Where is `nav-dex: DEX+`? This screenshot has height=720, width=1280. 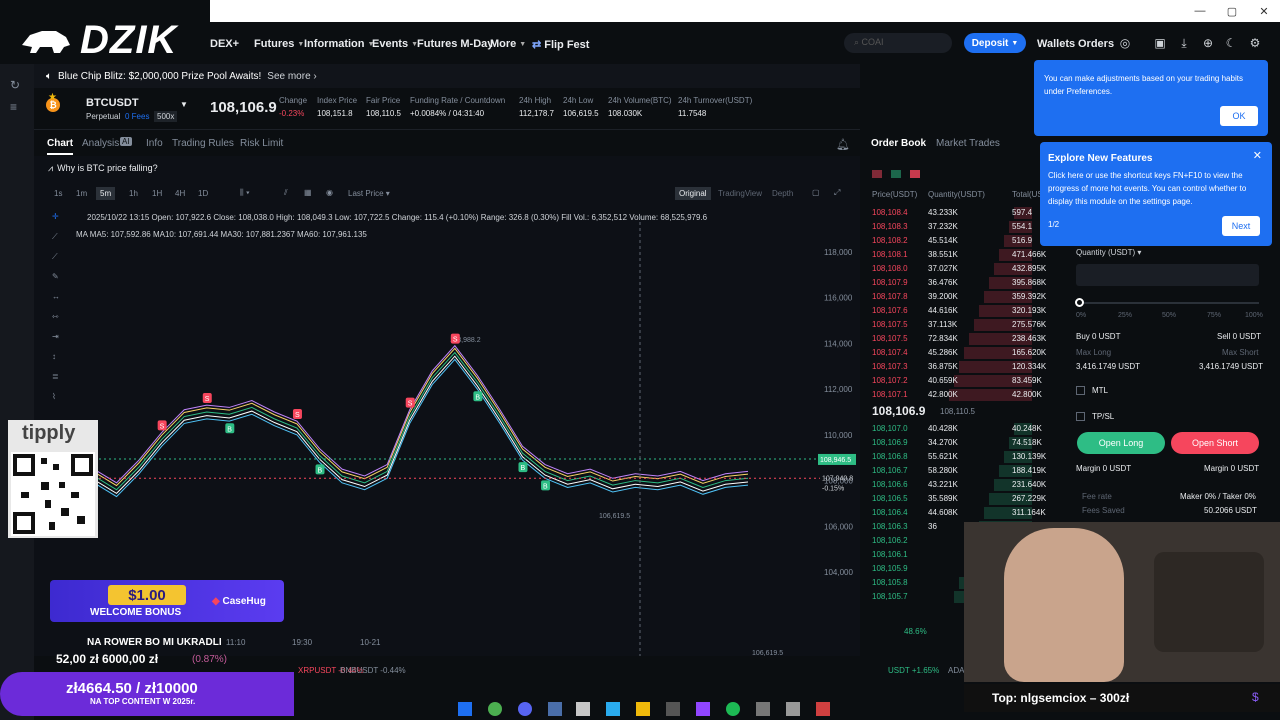 nav-dex: DEX+ is located at coordinates (224, 44).